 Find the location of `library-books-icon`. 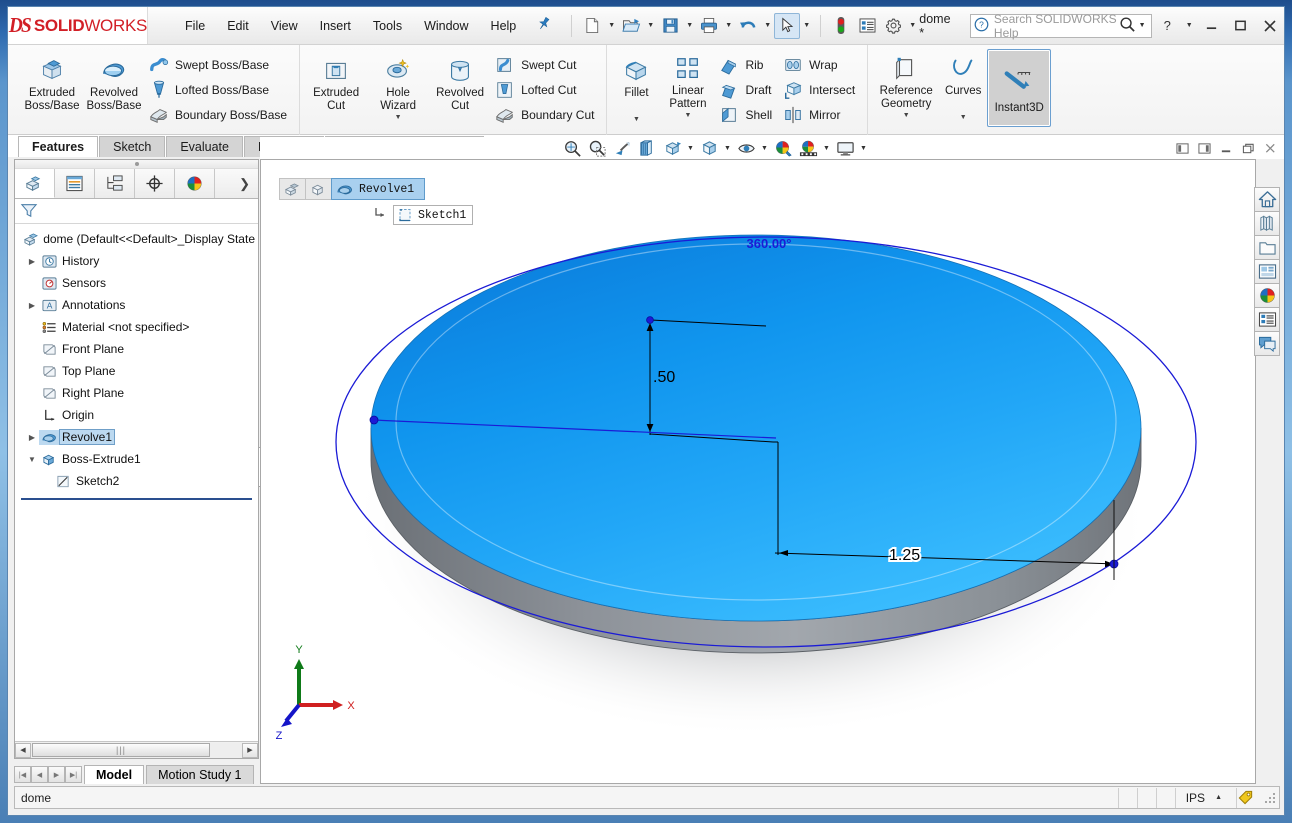

library-books-icon is located at coordinates (1267, 223).